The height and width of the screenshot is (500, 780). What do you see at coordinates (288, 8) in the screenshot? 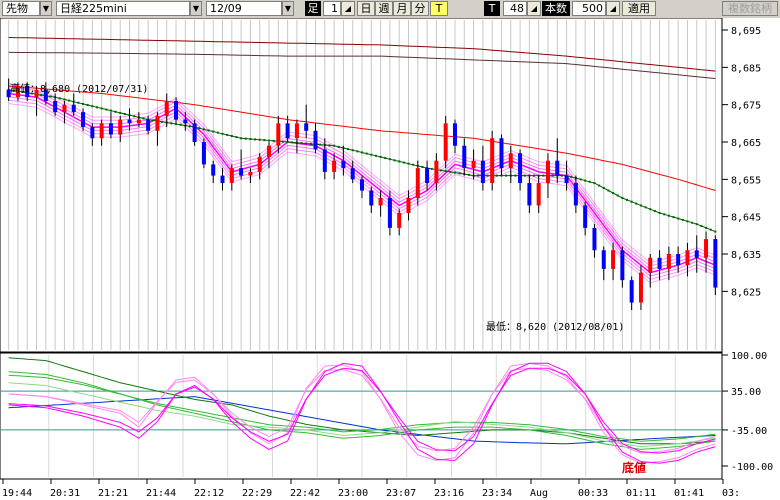
I see `contract-dropdown-icon: ▼` at bounding box center [288, 8].